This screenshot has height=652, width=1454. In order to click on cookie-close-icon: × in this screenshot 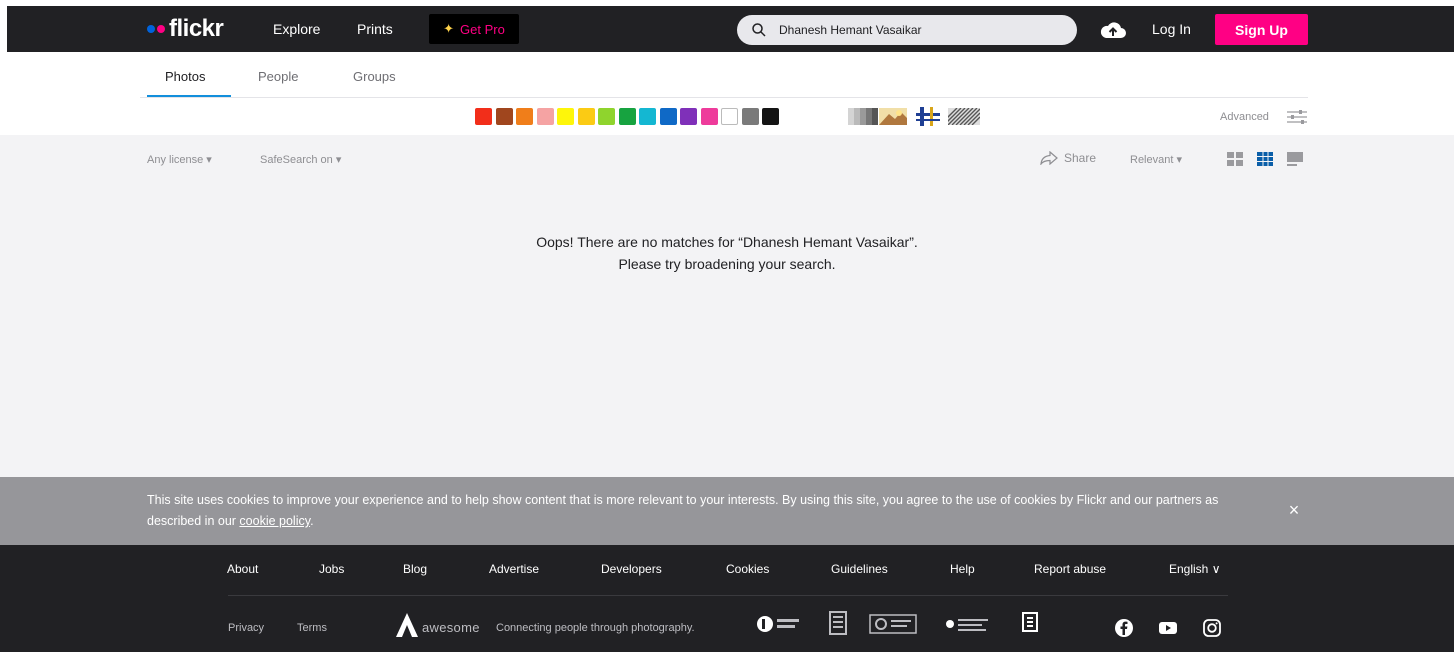, I will do `click(1294, 510)`.